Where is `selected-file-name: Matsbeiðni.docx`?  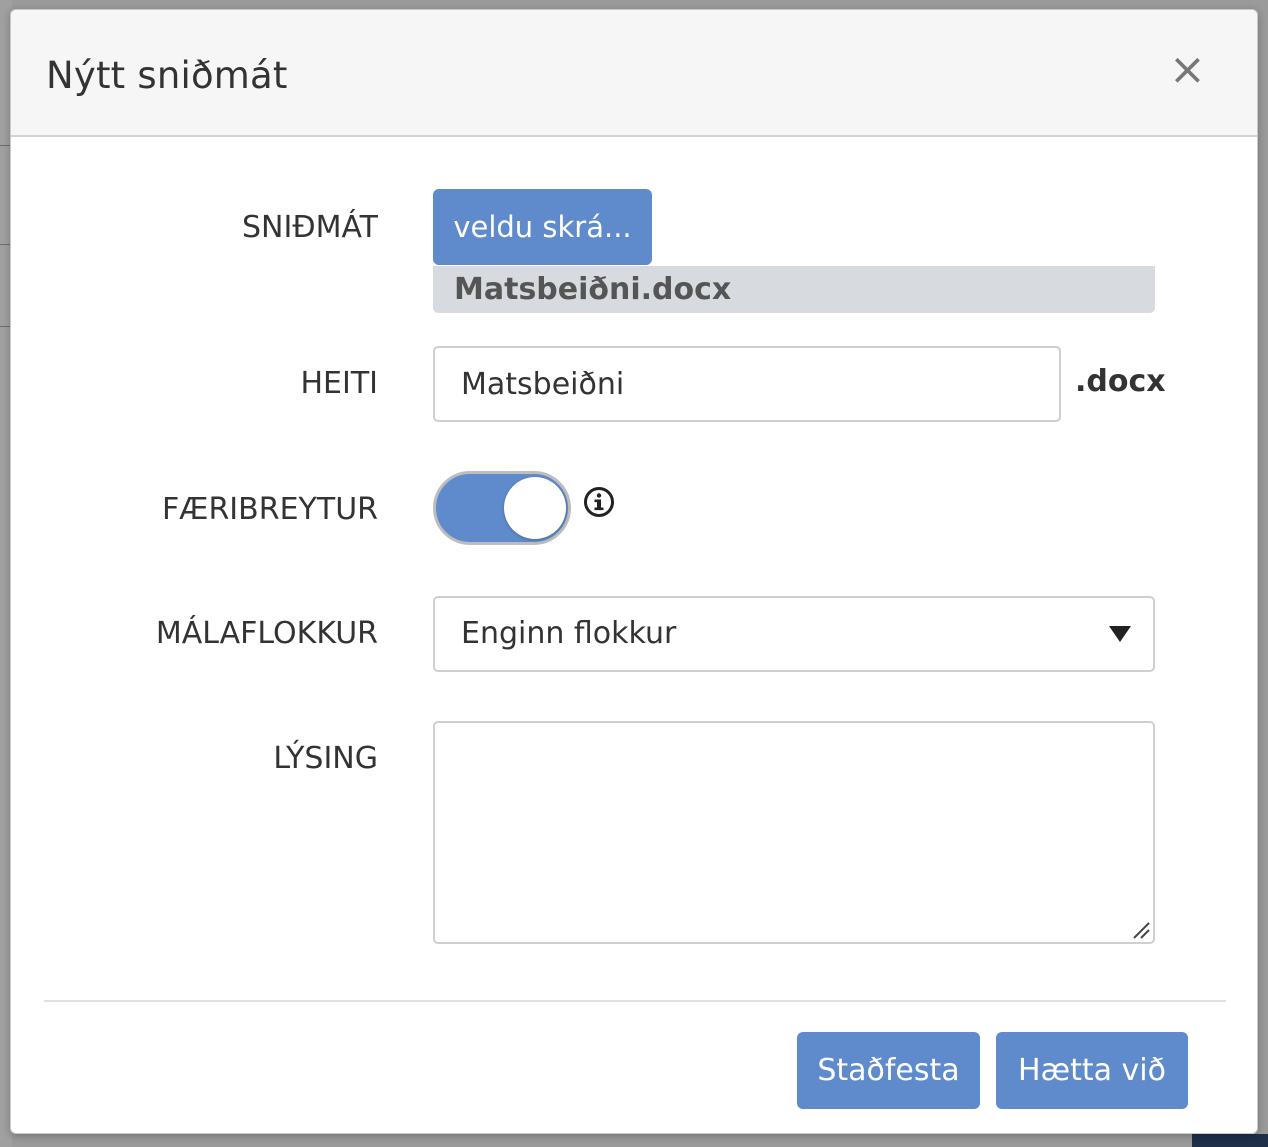 selected-file-name: Matsbeiðni.docx is located at coordinates (794, 289).